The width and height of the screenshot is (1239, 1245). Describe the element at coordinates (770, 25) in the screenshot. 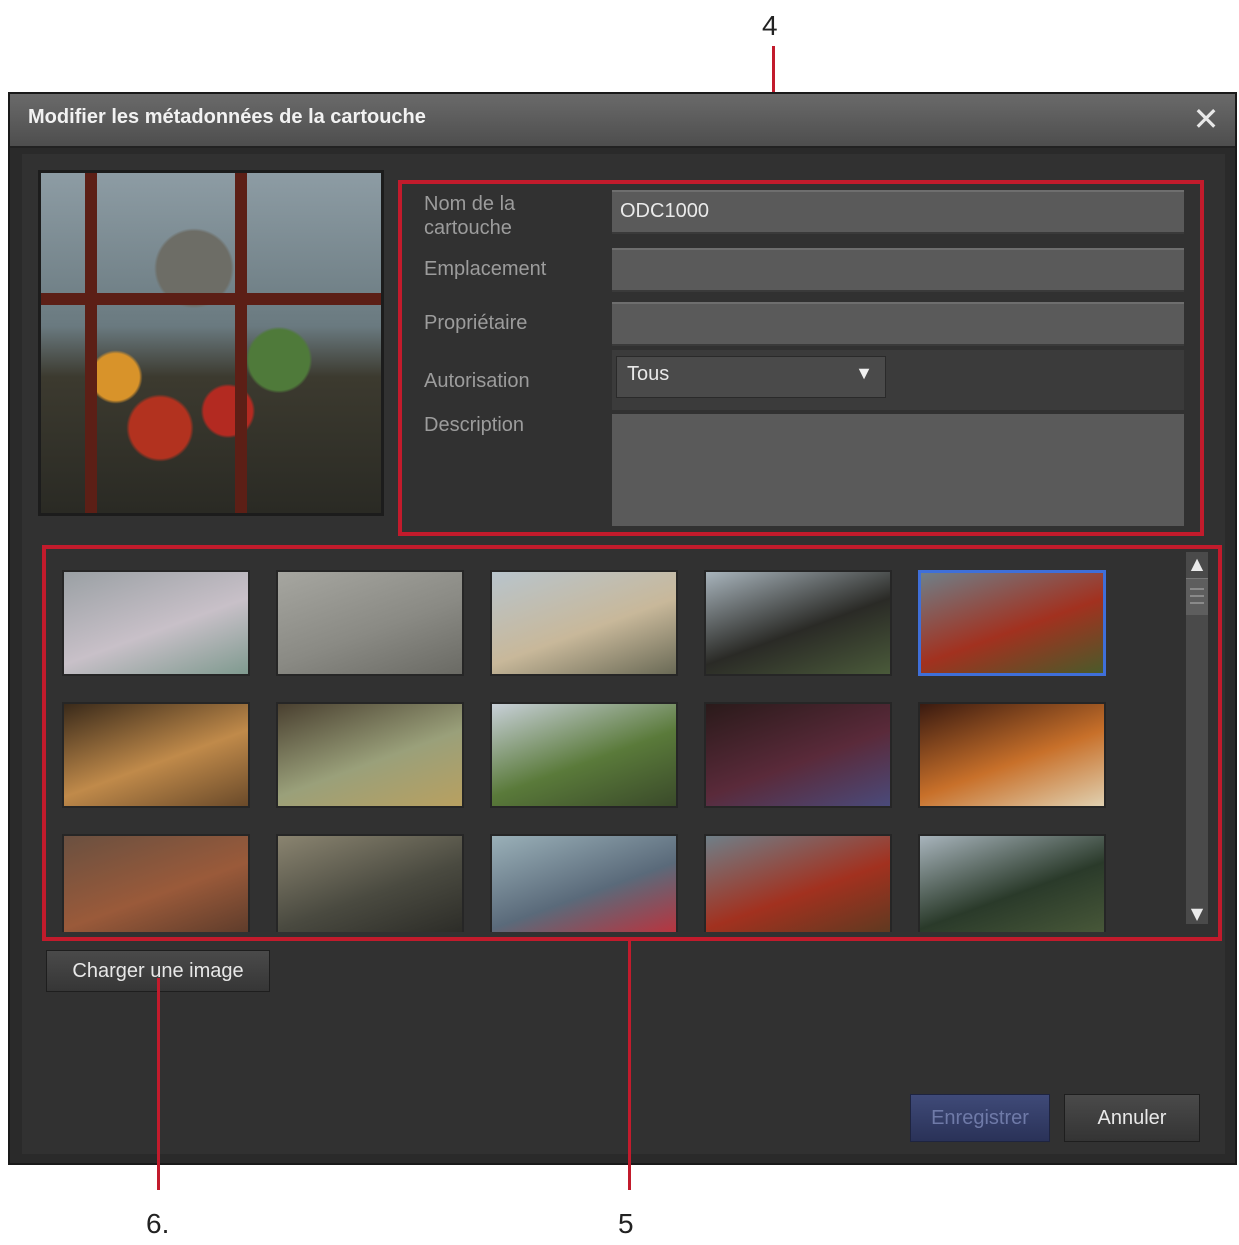

I see `callout-number-4: 4` at that location.